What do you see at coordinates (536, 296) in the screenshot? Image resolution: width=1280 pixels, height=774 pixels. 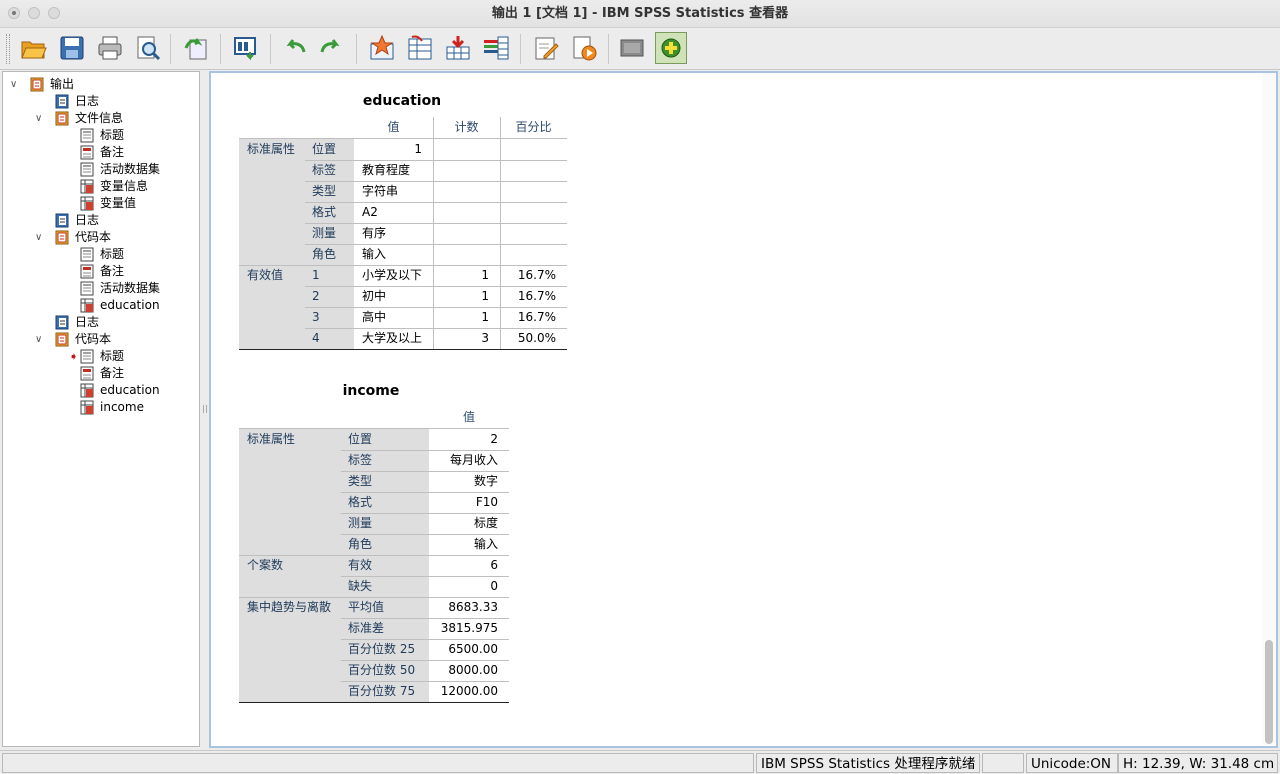 I see `table-cell: 16.7%` at bounding box center [536, 296].